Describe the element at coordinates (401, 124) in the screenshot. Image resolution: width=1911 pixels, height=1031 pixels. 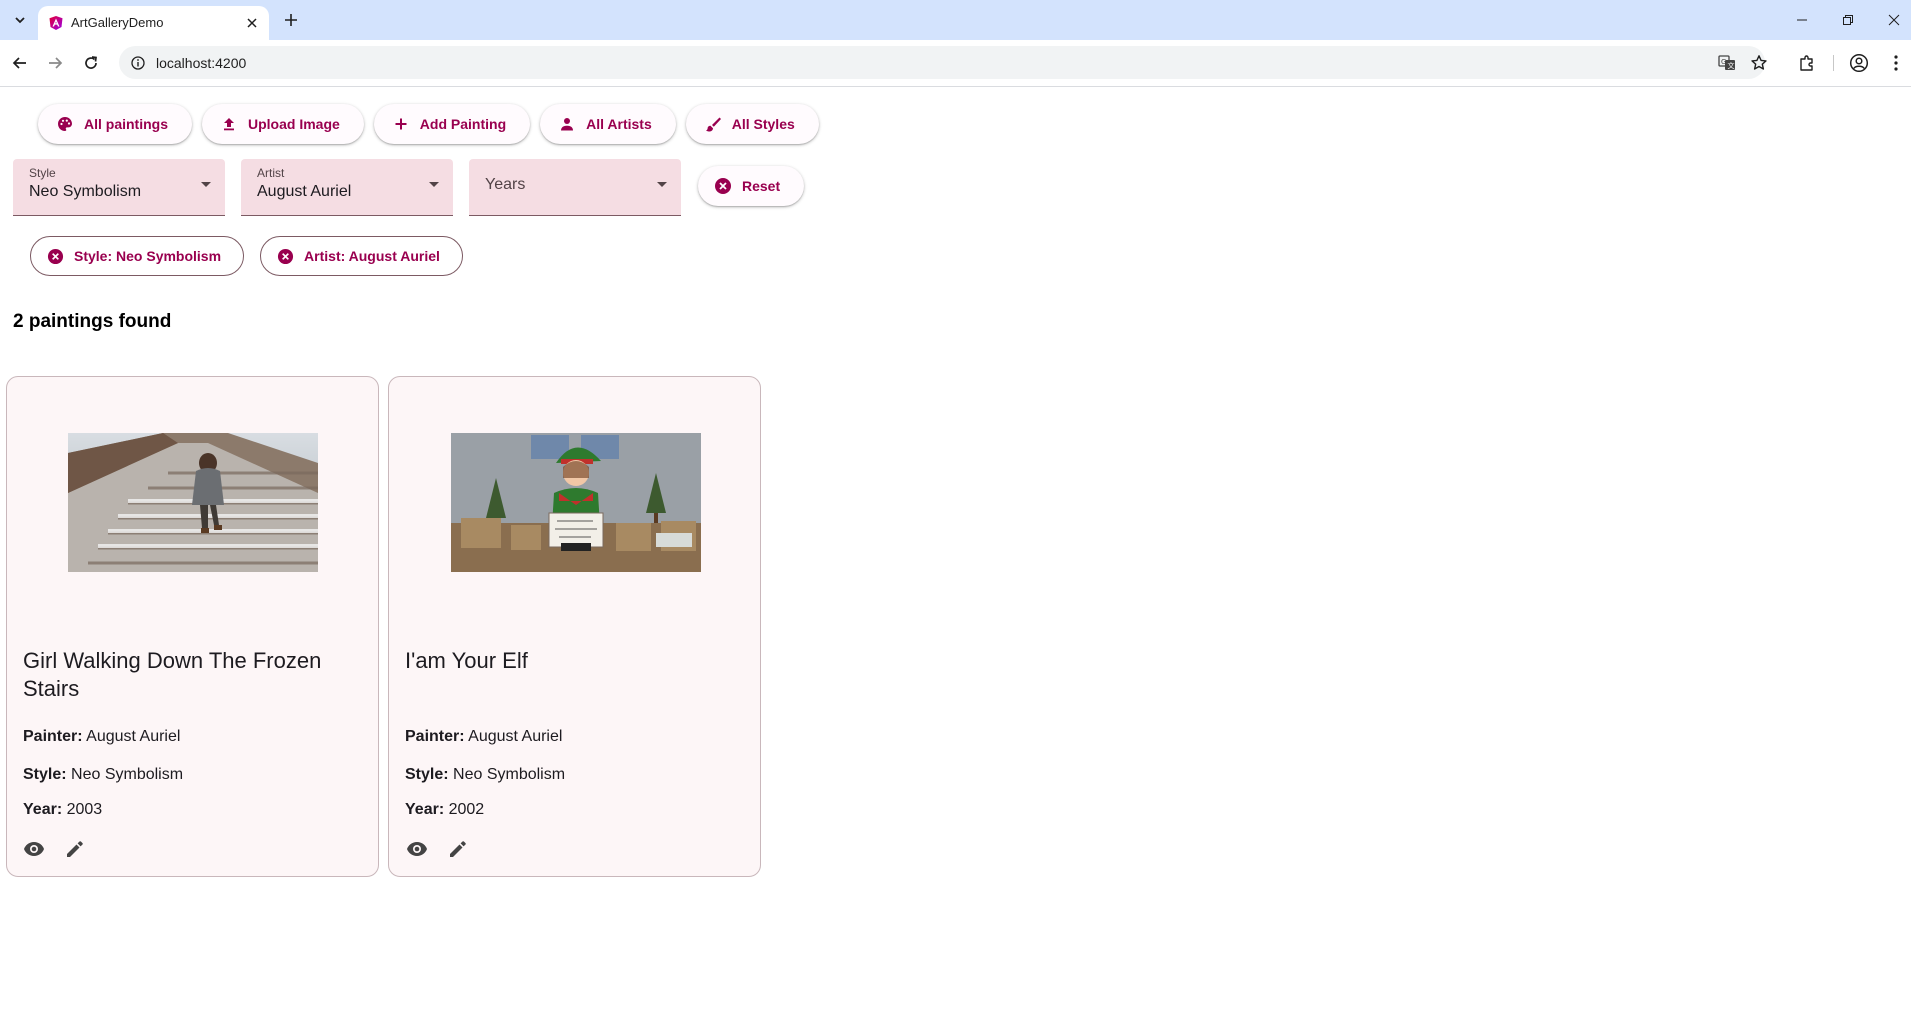
I see `add-icon` at that location.